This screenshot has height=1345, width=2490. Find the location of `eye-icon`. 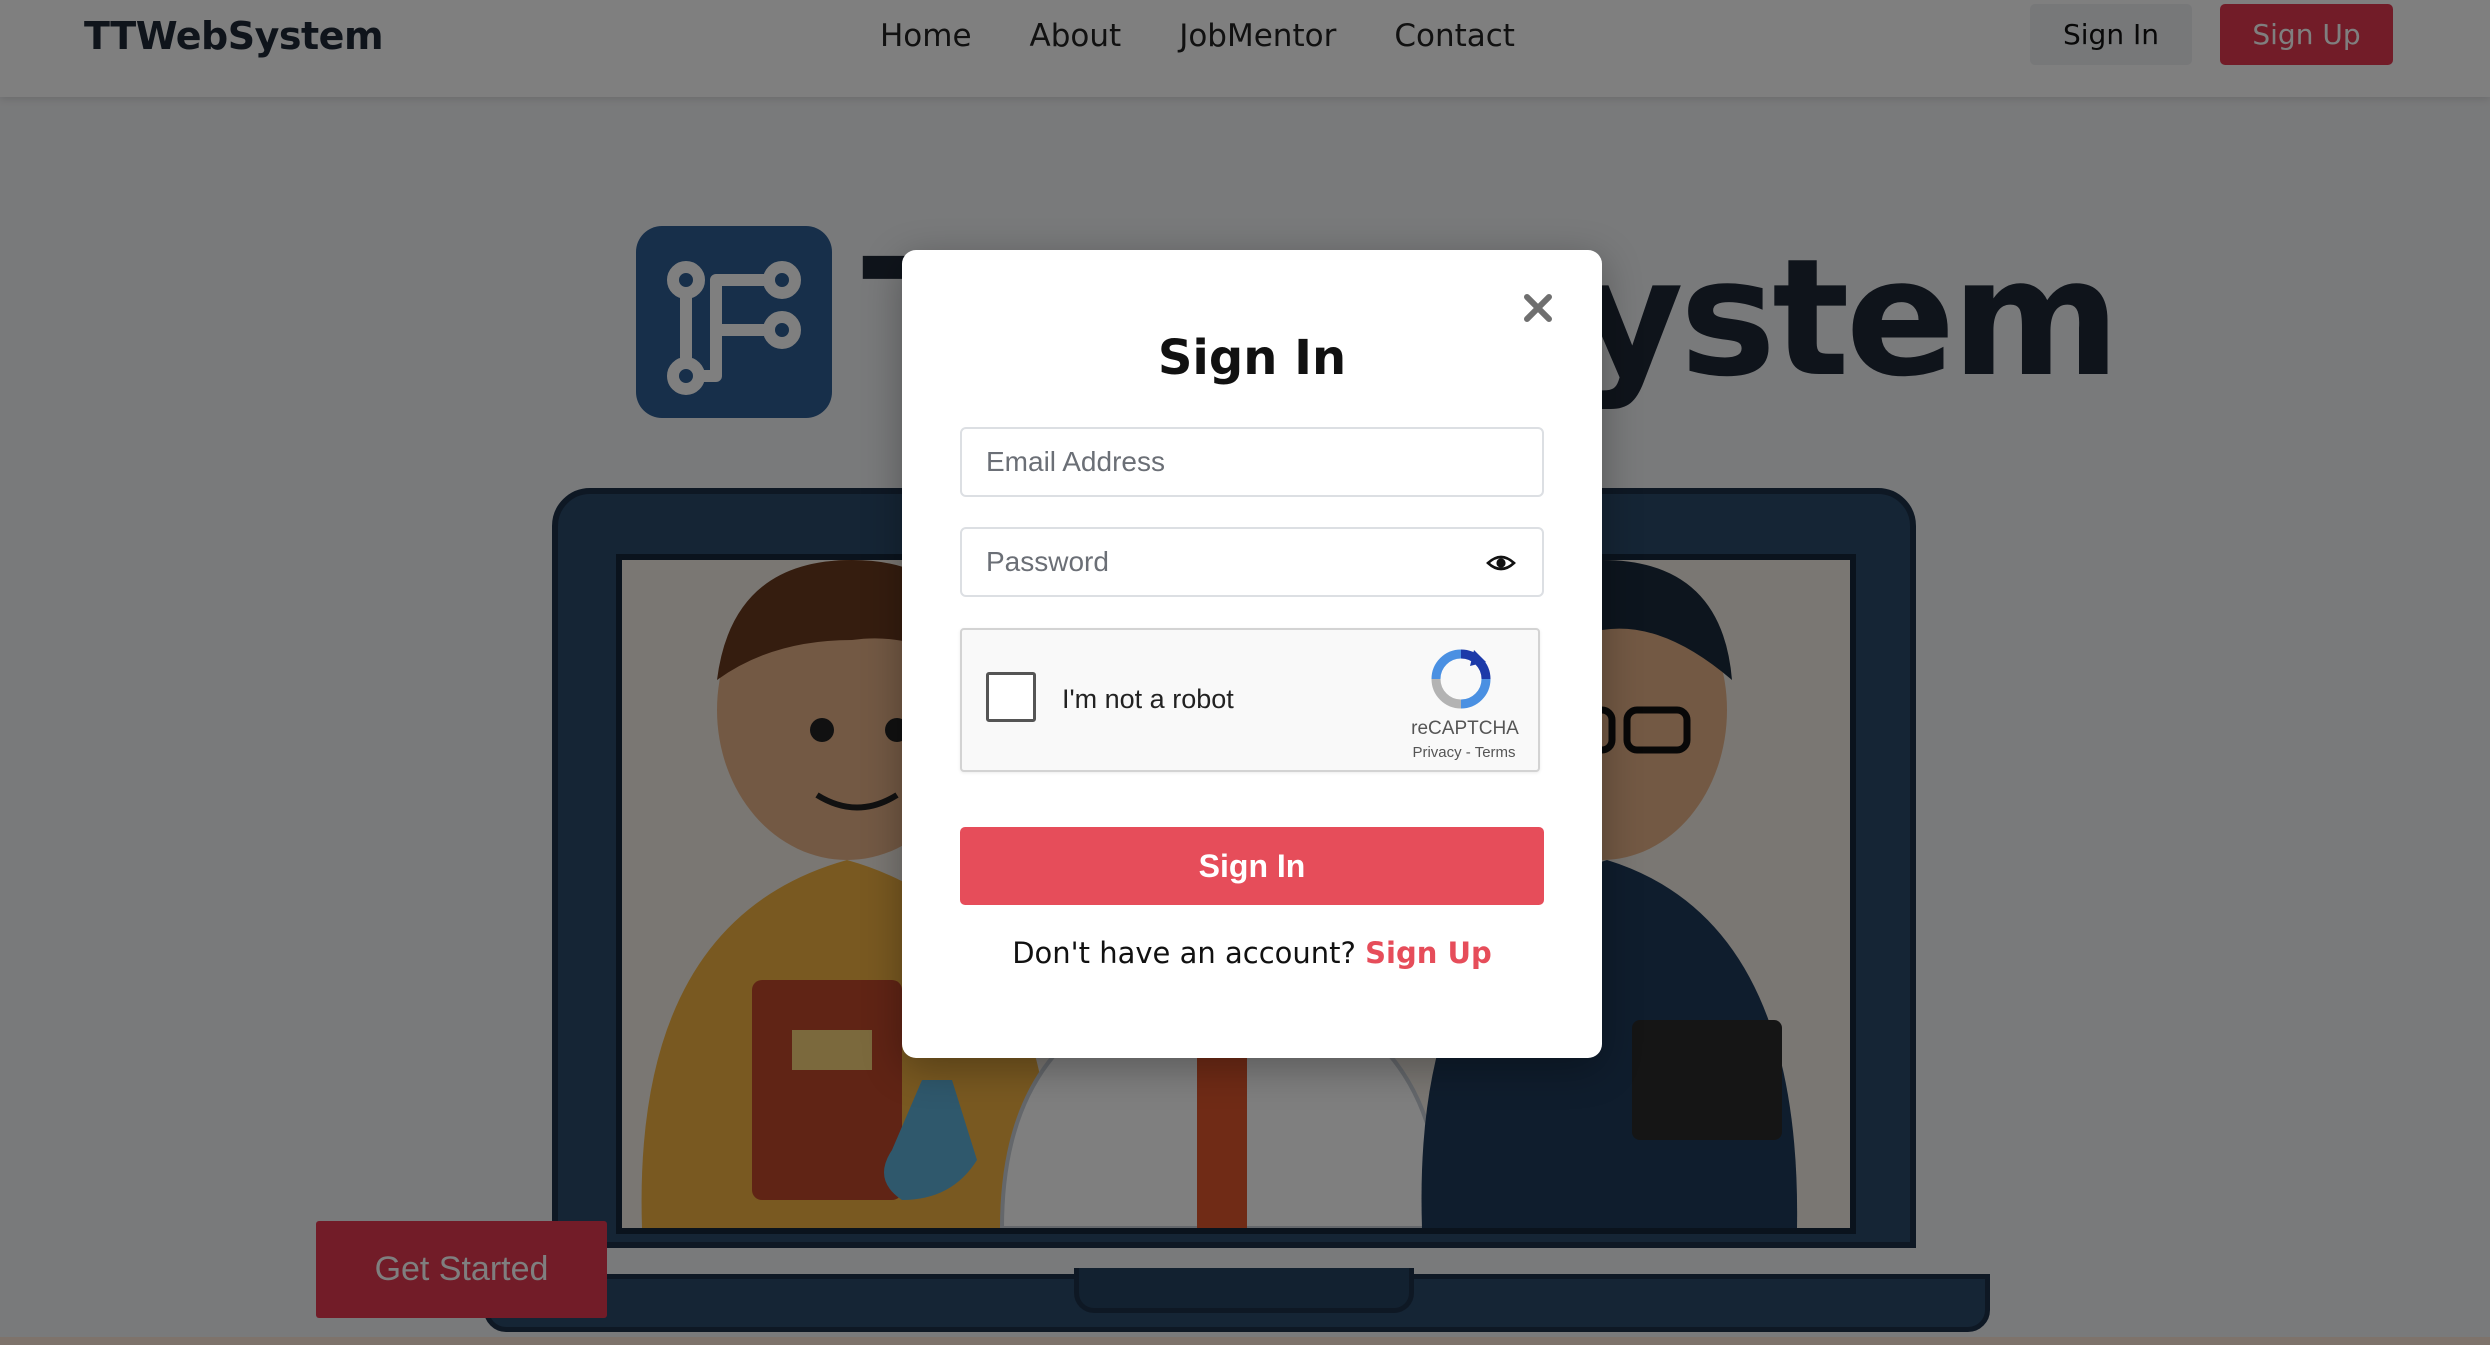

eye-icon is located at coordinates (1501, 563).